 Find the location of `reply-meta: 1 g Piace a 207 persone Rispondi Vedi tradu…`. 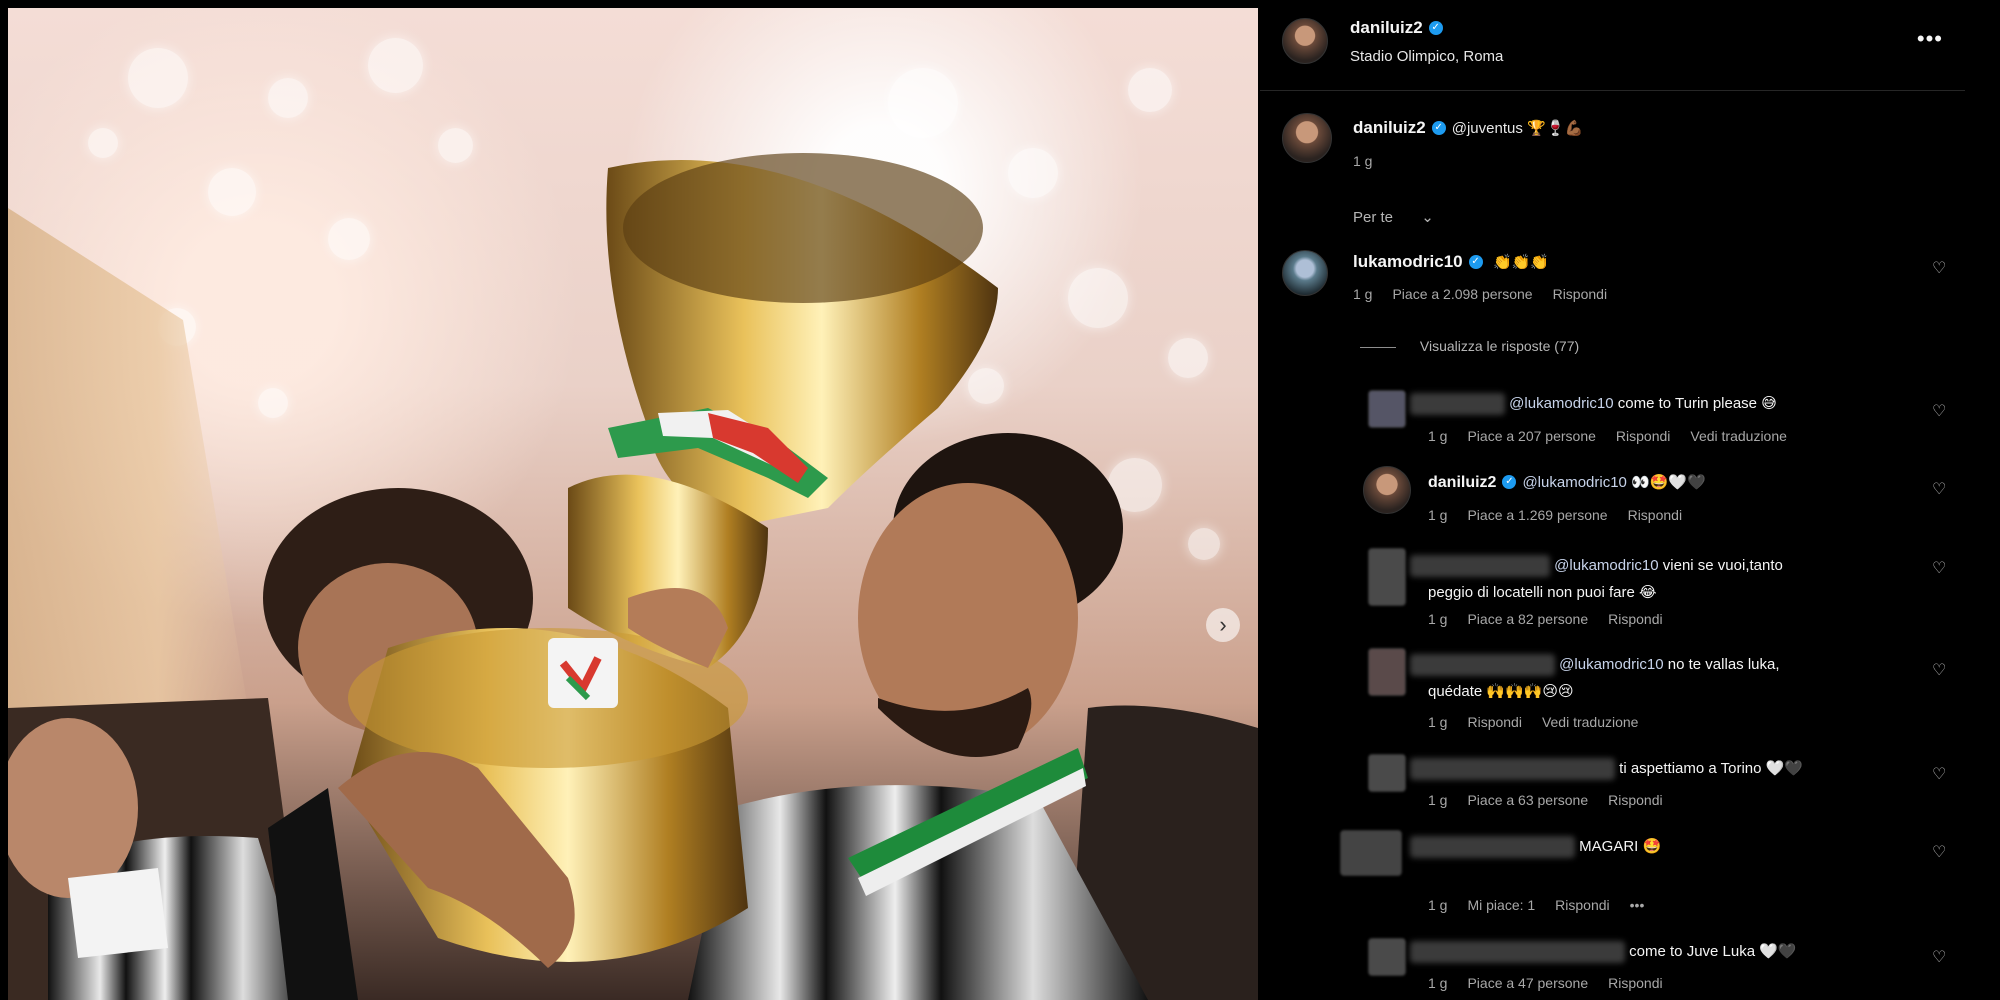

reply-meta: 1 g Piace a 207 persone Rispondi Vedi tradu… is located at coordinates (1617, 436).